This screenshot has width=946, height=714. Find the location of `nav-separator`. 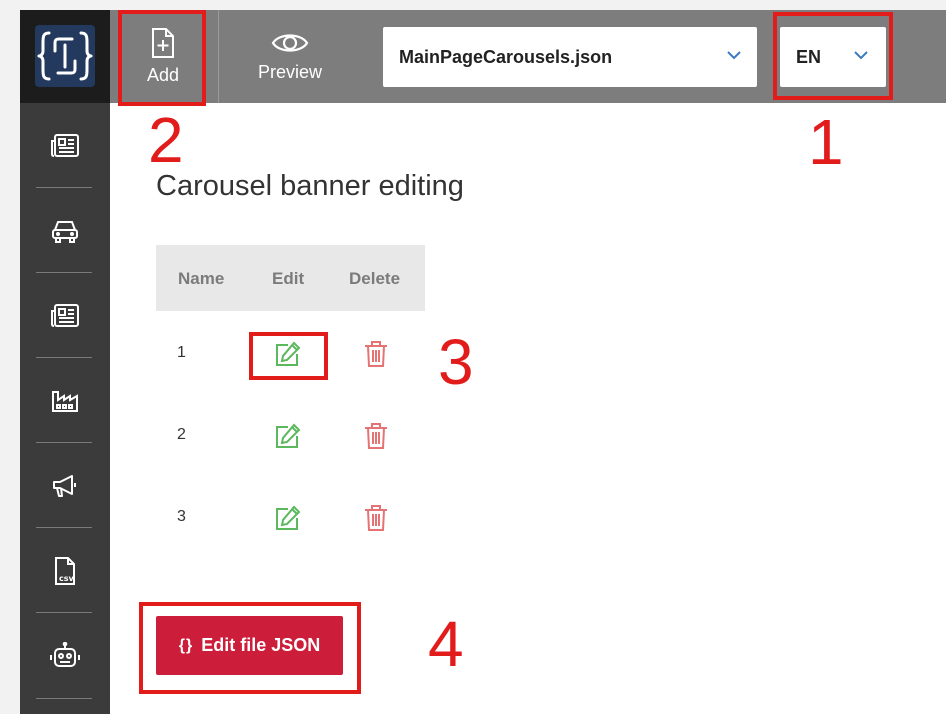

nav-separator is located at coordinates (64, 698).